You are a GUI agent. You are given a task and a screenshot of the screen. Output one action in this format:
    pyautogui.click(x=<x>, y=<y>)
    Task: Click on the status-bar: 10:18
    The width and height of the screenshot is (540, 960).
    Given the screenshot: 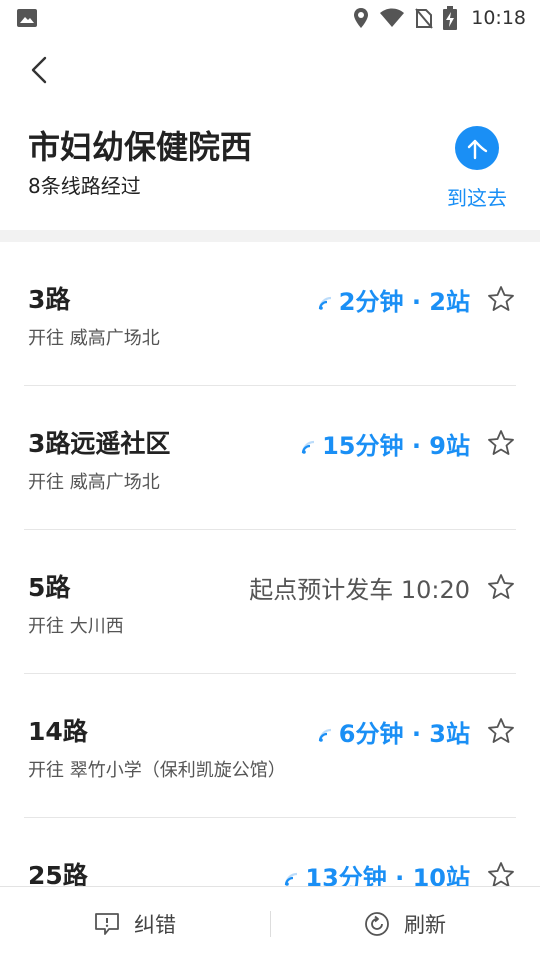 What is the action you would take?
    pyautogui.click(x=270, y=18)
    